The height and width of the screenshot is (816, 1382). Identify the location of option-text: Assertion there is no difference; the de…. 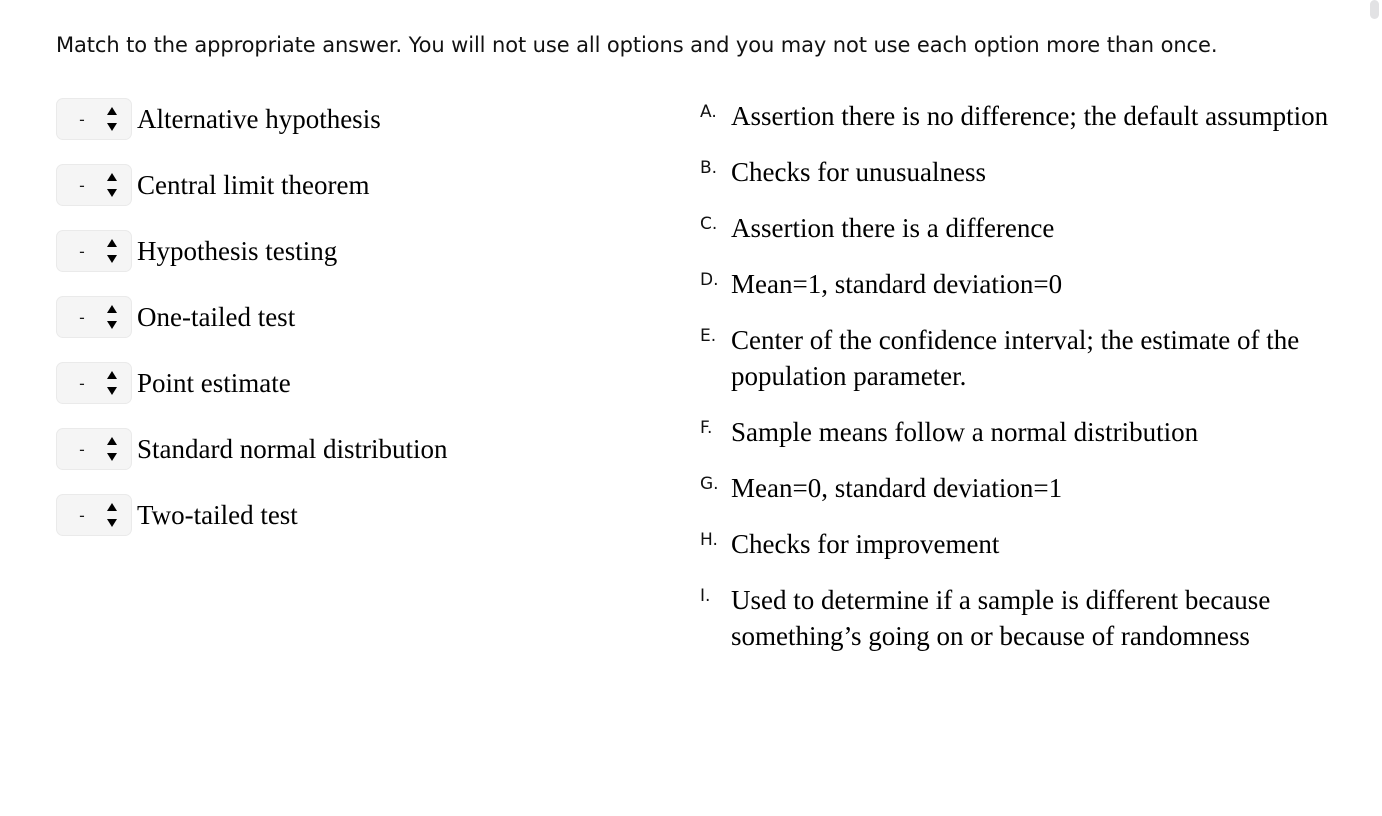
(1030, 116).